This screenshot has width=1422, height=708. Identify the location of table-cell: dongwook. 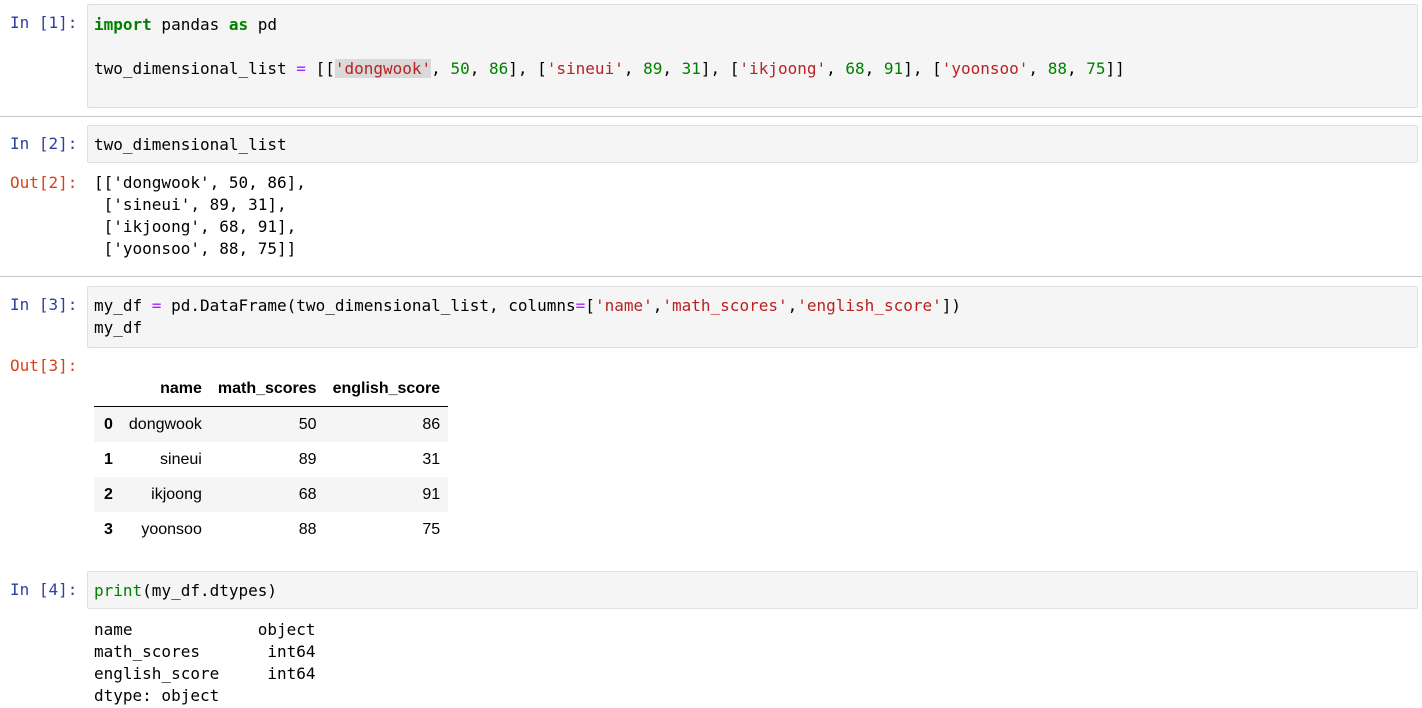
(165, 424).